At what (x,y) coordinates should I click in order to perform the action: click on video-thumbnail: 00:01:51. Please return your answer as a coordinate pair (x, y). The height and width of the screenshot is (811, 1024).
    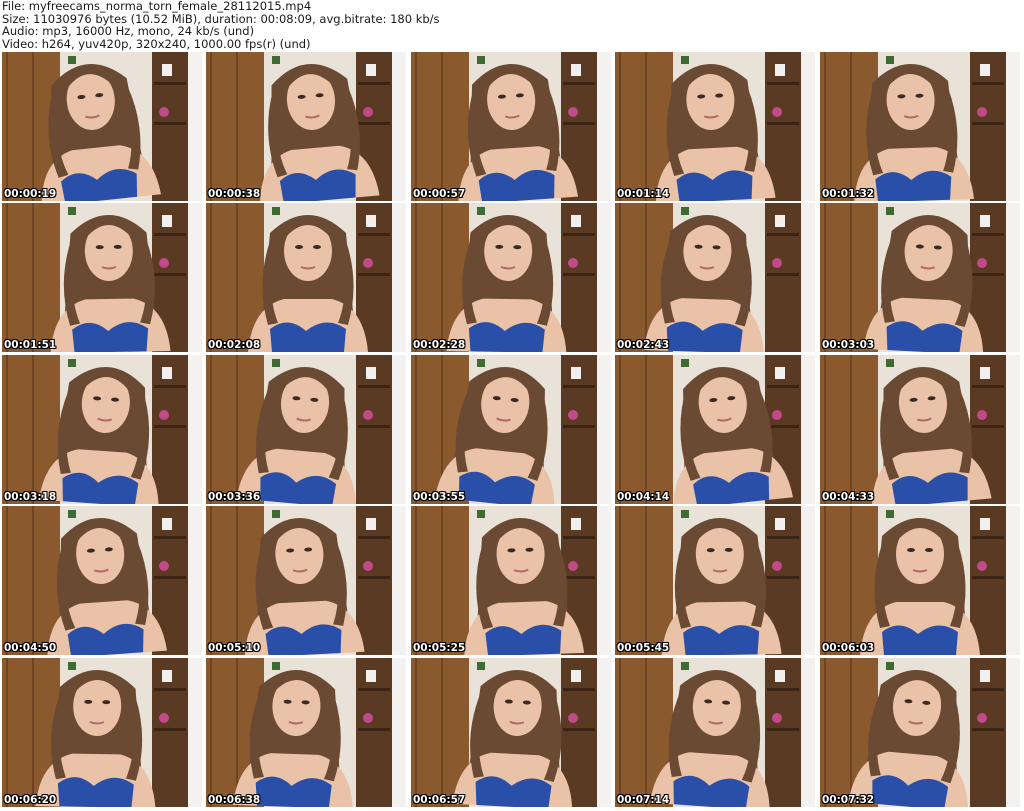
    Looking at the image, I should click on (102, 277).